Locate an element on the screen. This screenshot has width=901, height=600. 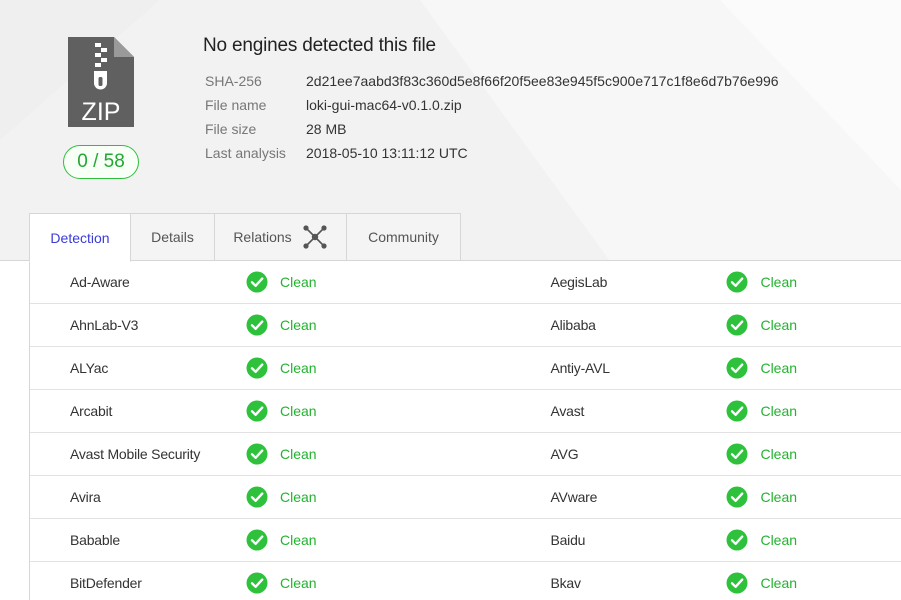
detection-cell: Arcabit Clean is located at coordinates (270, 411).